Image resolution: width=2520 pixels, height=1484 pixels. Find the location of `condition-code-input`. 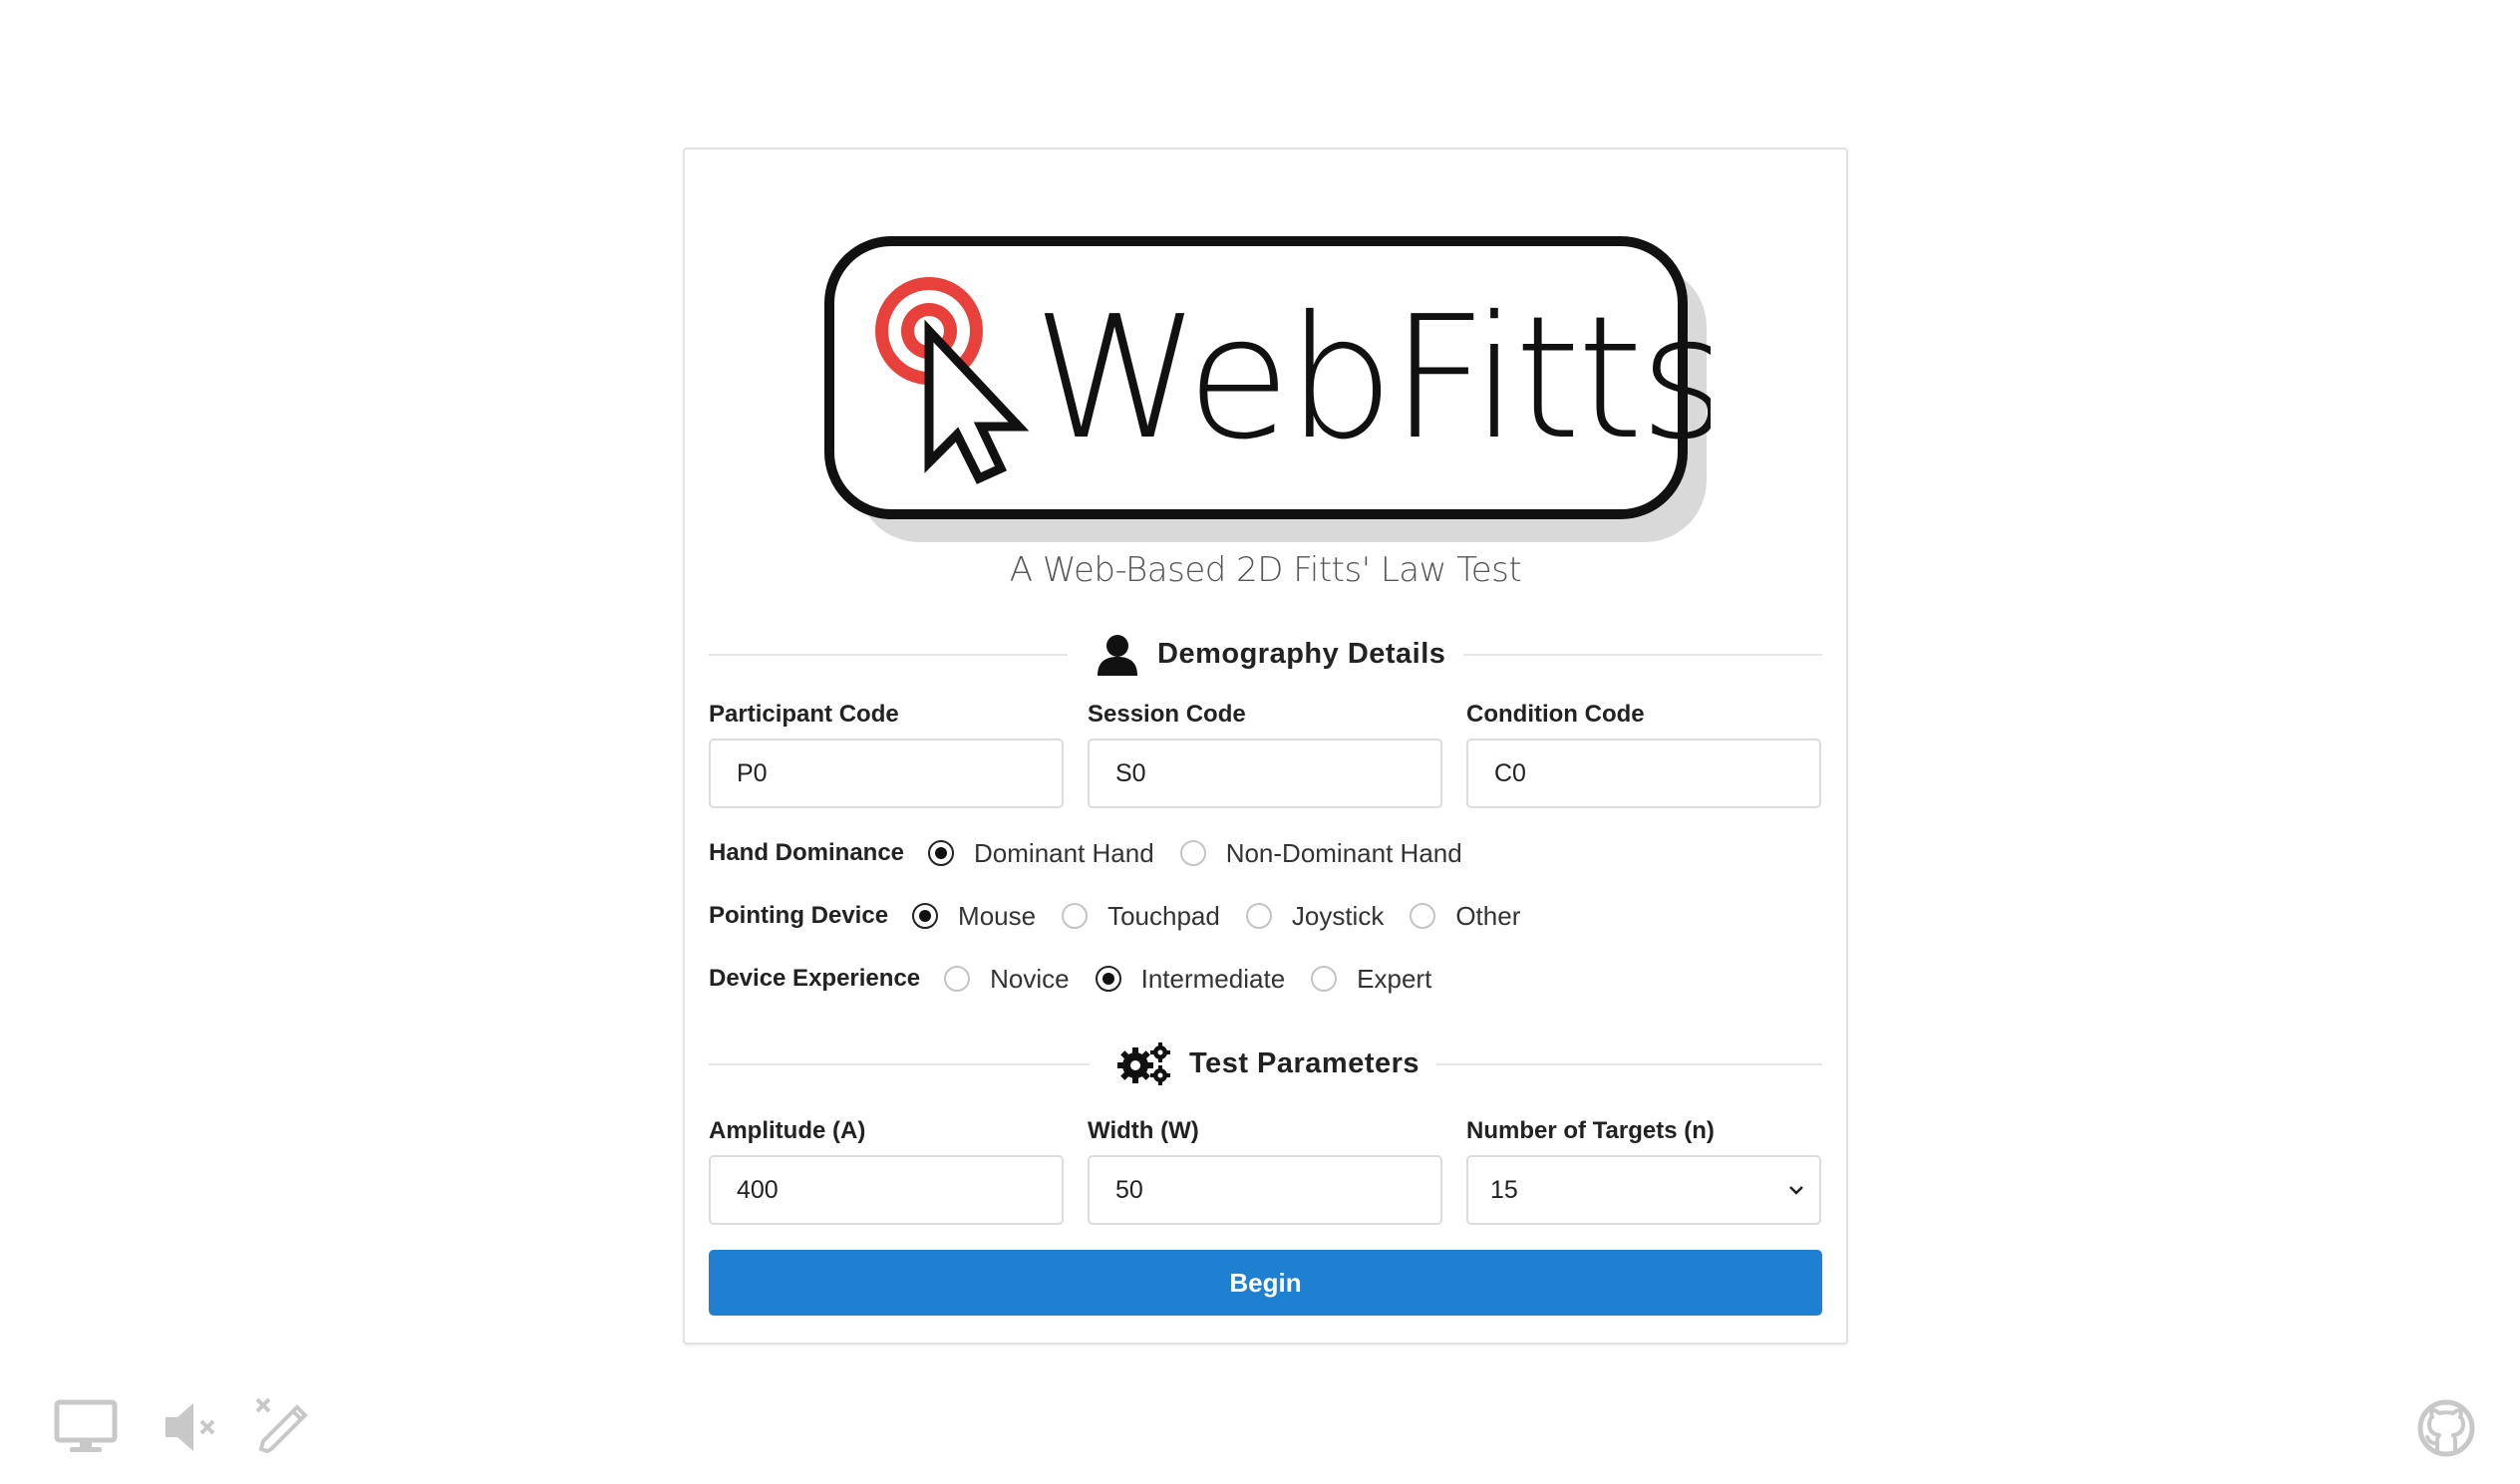

condition-code-input is located at coordinates (1643, 773).